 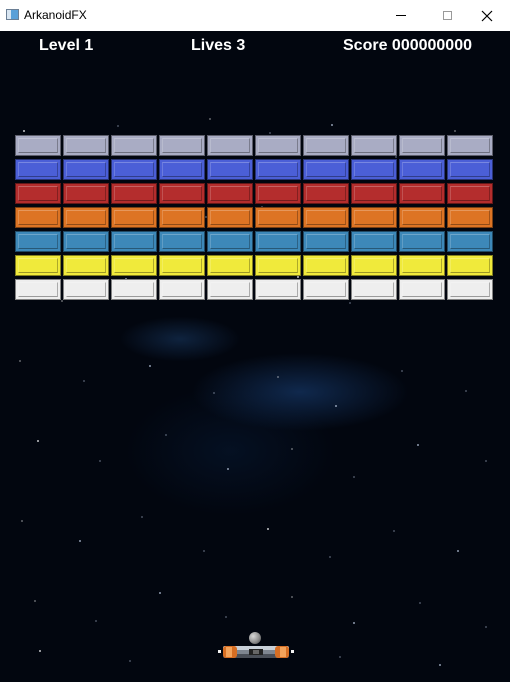 What do you see at coordinates (55, 15) in the screenshot?
I see `window-title: ArkanoidFX` at bounding box center [55, 15].